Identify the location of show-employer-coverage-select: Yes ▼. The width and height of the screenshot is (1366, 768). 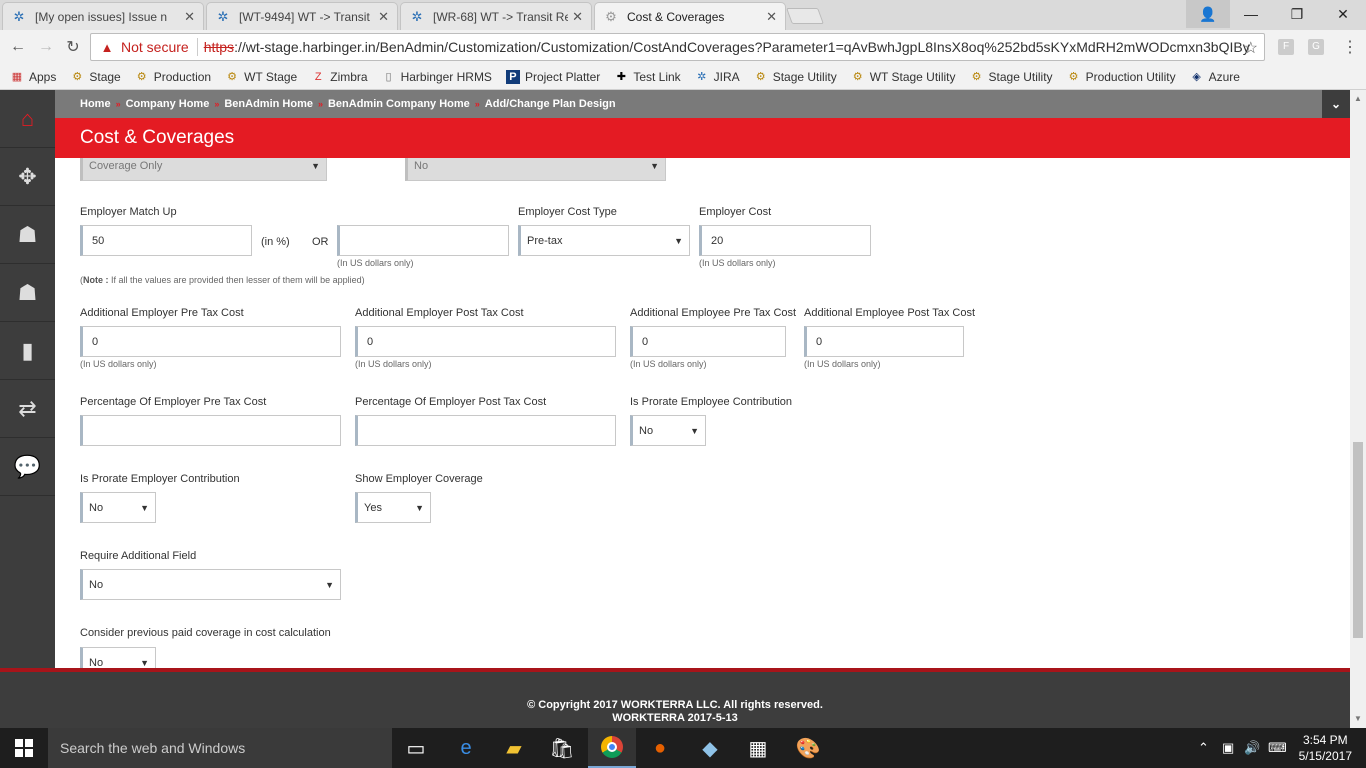
(393, 507).